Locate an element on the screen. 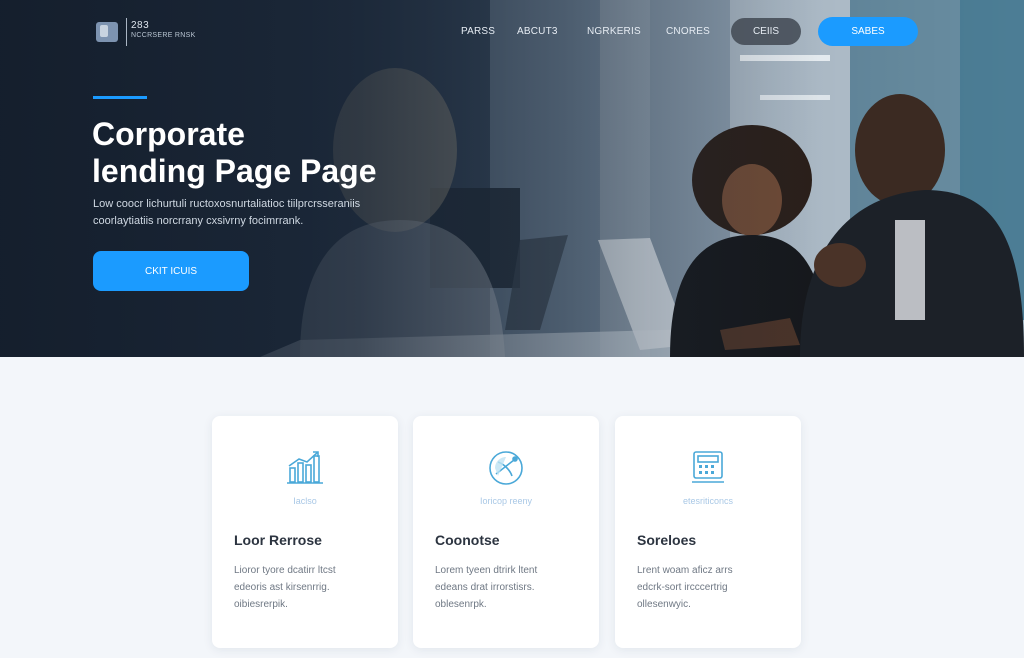 This screenshot has width=1024, height=658. card-description-line: Lioror tyore dcatirr ltcst is located at coordinates (285, 570).